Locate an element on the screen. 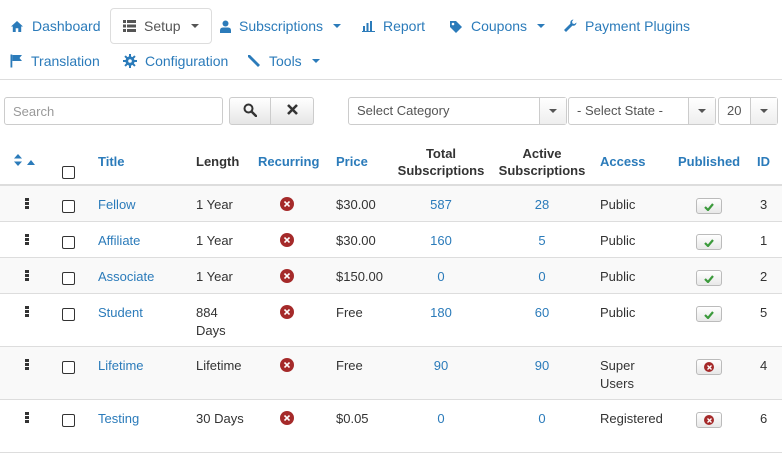 This screenshot has width=782, height=473. sort-ascending-icon is located at coordinates (31, 161).